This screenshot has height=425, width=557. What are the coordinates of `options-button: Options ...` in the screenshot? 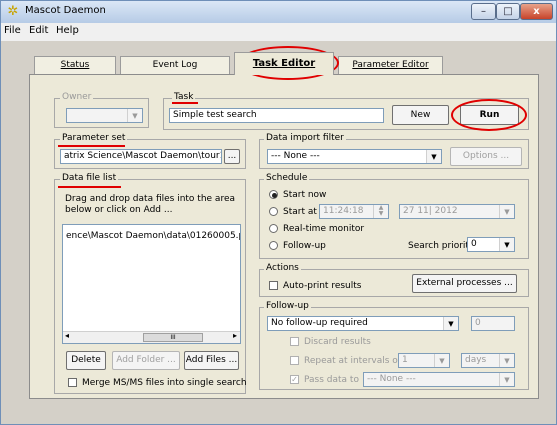 It's located at (486, 156).